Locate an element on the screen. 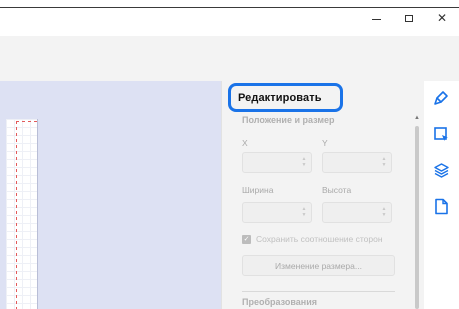 The height and width of the screenshot is (309, 459). artboard-margin-guide-top is located at coordinates (27, 121).